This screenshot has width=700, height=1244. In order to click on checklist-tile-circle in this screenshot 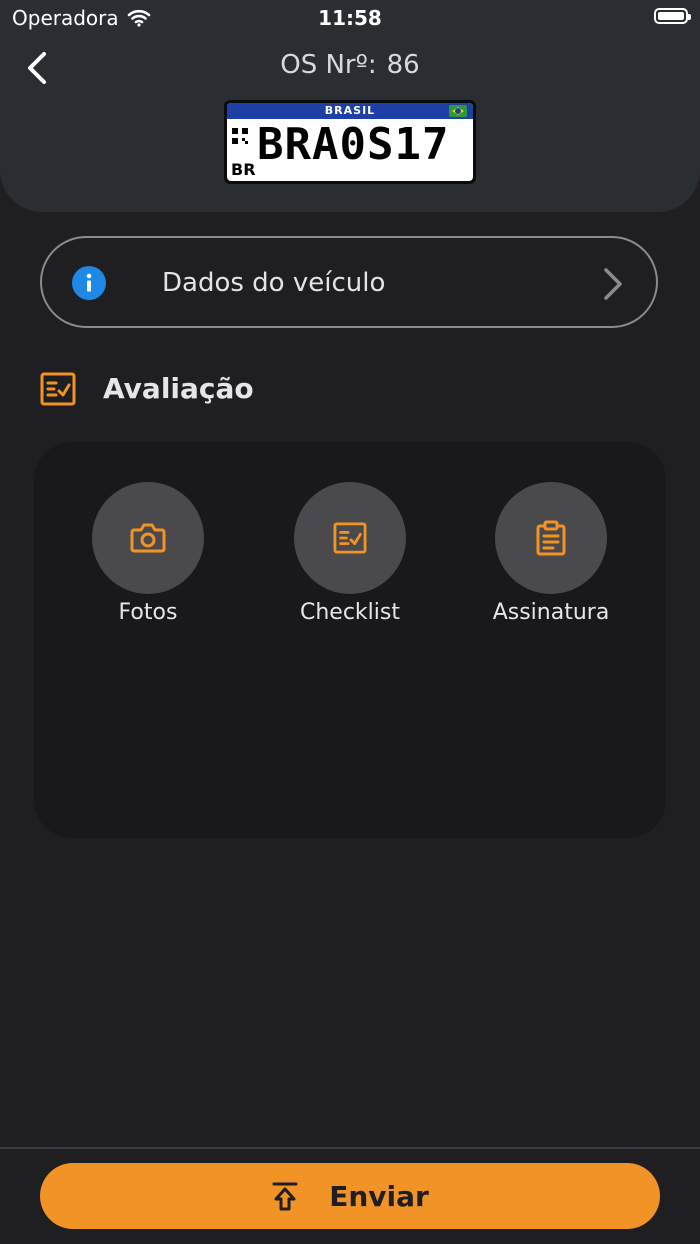, I will do `click(350, 538)`.